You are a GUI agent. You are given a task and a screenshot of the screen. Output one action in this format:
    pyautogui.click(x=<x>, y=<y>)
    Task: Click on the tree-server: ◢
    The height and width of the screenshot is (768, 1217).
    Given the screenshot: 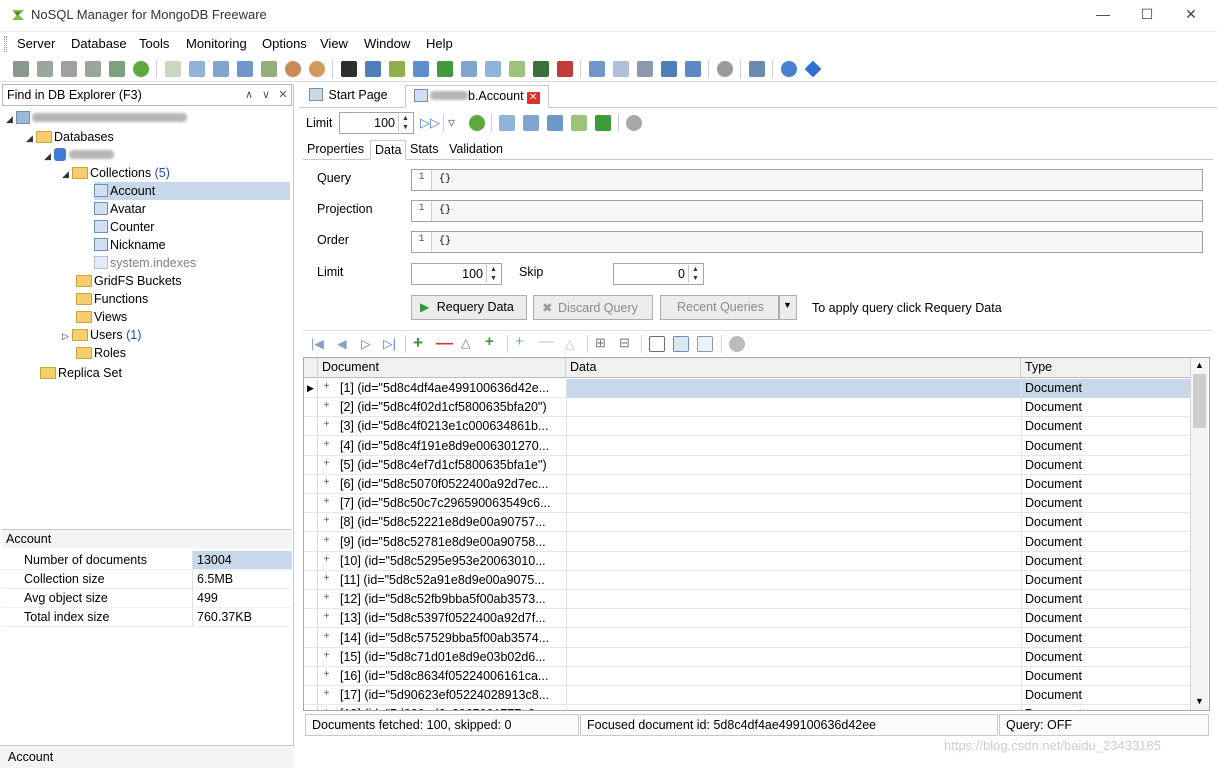 What is the action you would take?
    pyautogui.click(x=96, y=118)
    